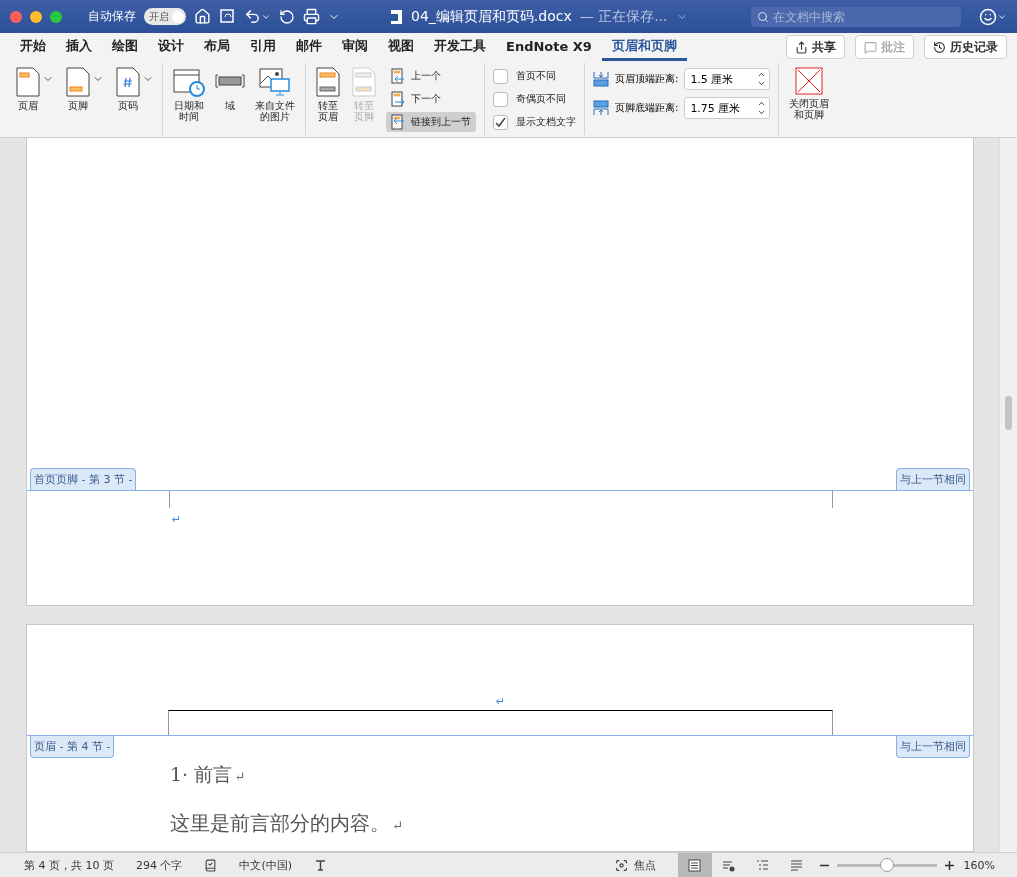 This screenshot has height=877, width=1017. What do you see at coordinates (211, 865) in the screenshot?
I see `proofing-icon` at bounding box center [211, 865].